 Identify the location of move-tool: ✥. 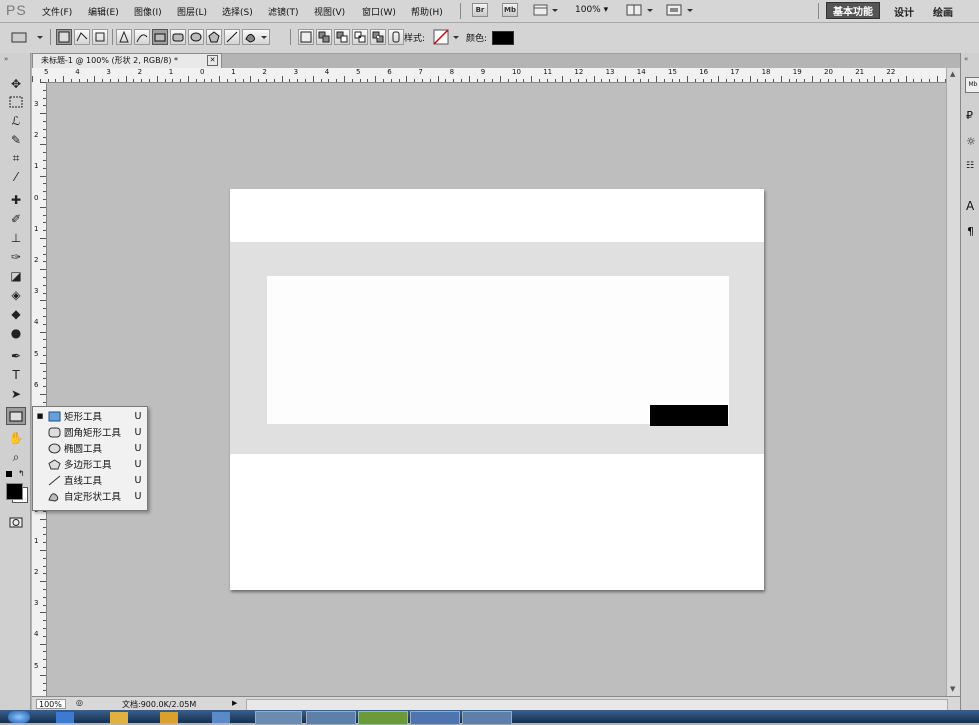
(16, 84).